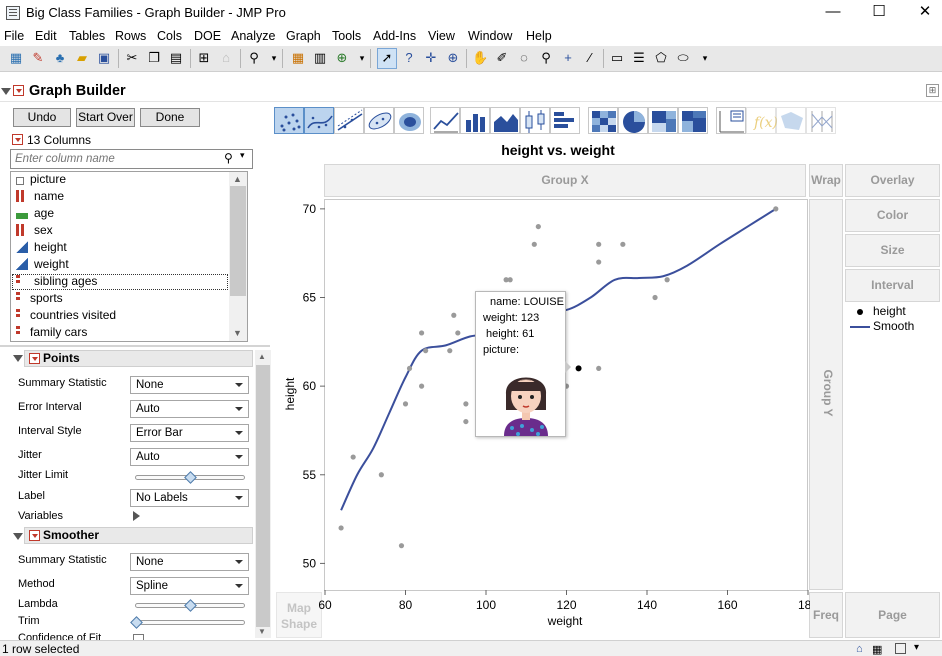  I want to click on menu-doe: DOE, so click(207, 36).